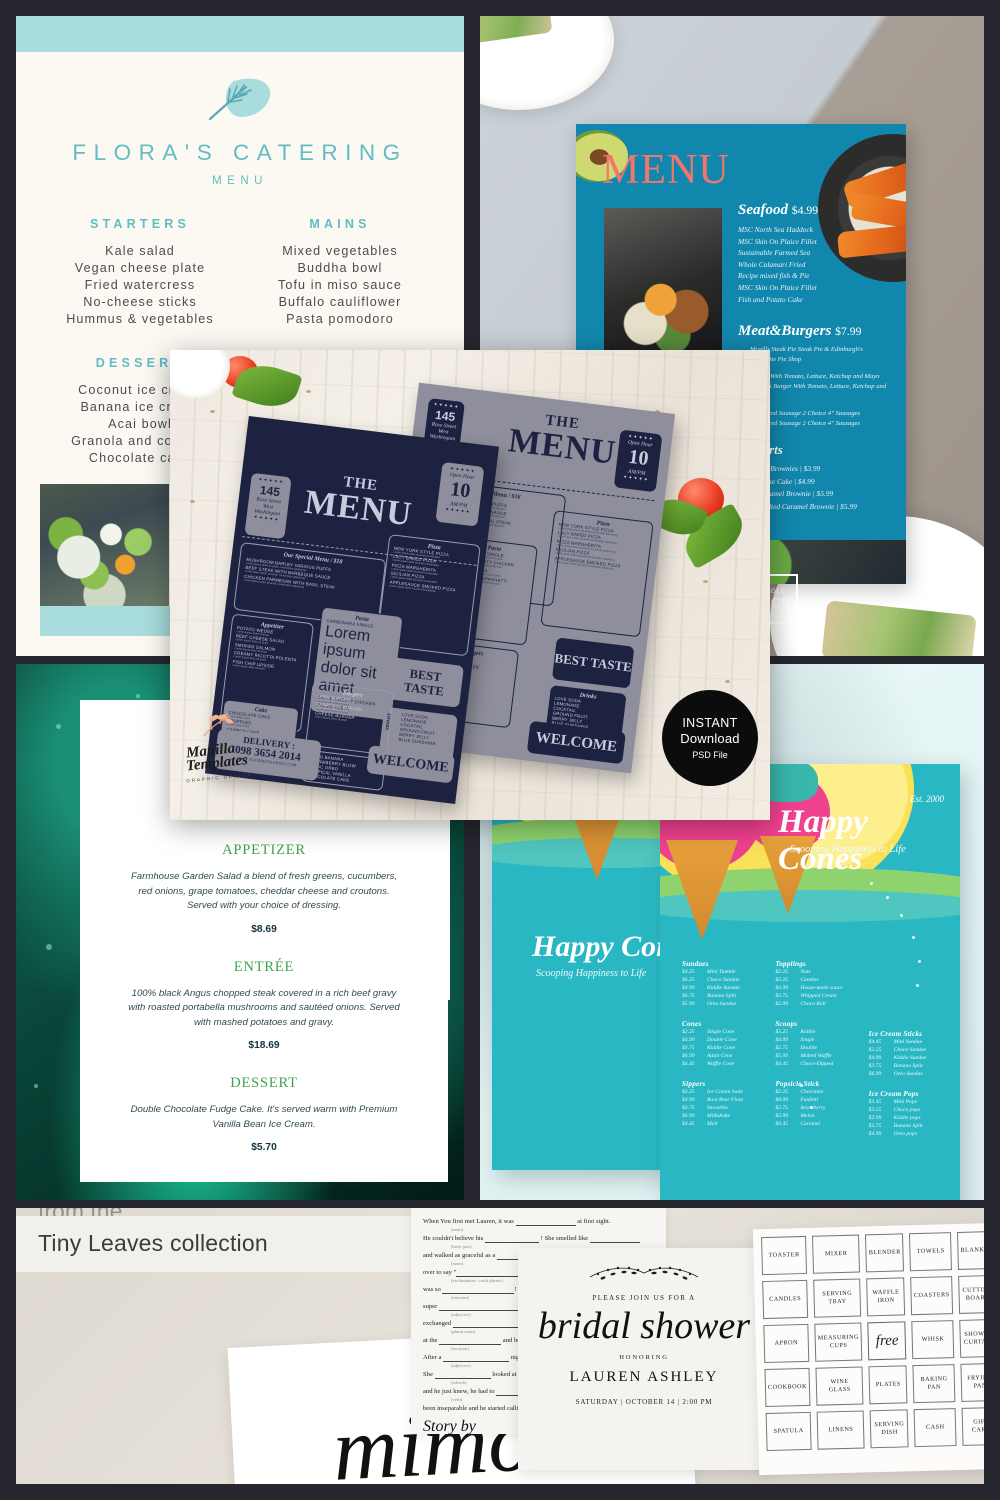 Image resolution: width=1000 pixels, height=1500 pixels. What do you see at coordinates (797, 1084) in the screenshot?
I see `group-heading: Popsicle Stick` at bounding box center [797, 1084].